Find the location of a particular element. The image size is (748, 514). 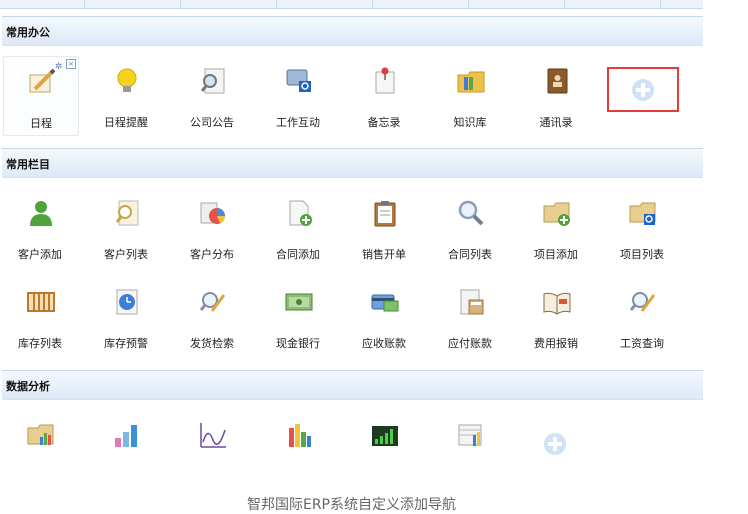

clipboard-icon is located at coordinates (385, 214).